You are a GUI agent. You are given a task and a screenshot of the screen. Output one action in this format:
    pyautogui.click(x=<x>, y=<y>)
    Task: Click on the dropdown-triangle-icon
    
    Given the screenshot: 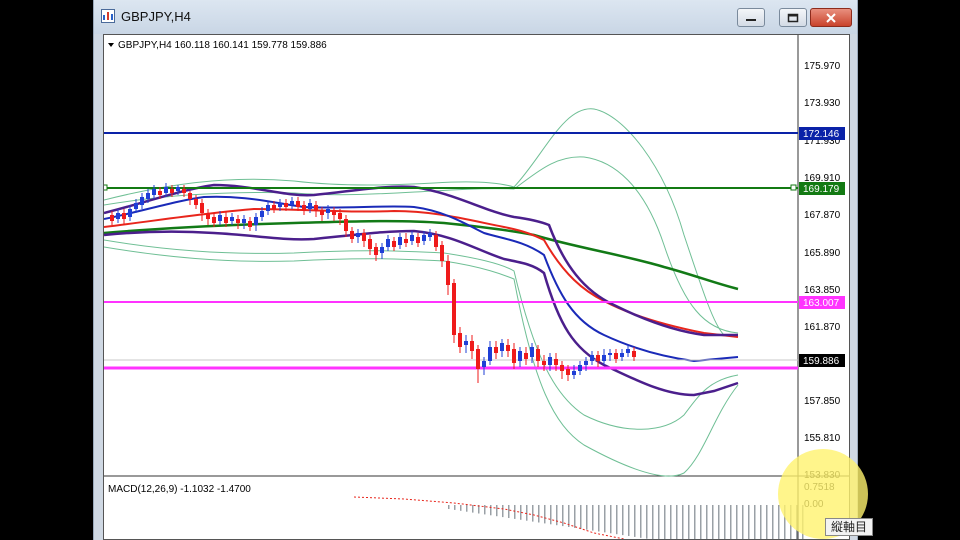 What is the action you would take?
    pyautogui.click(x=111, y=45)
    